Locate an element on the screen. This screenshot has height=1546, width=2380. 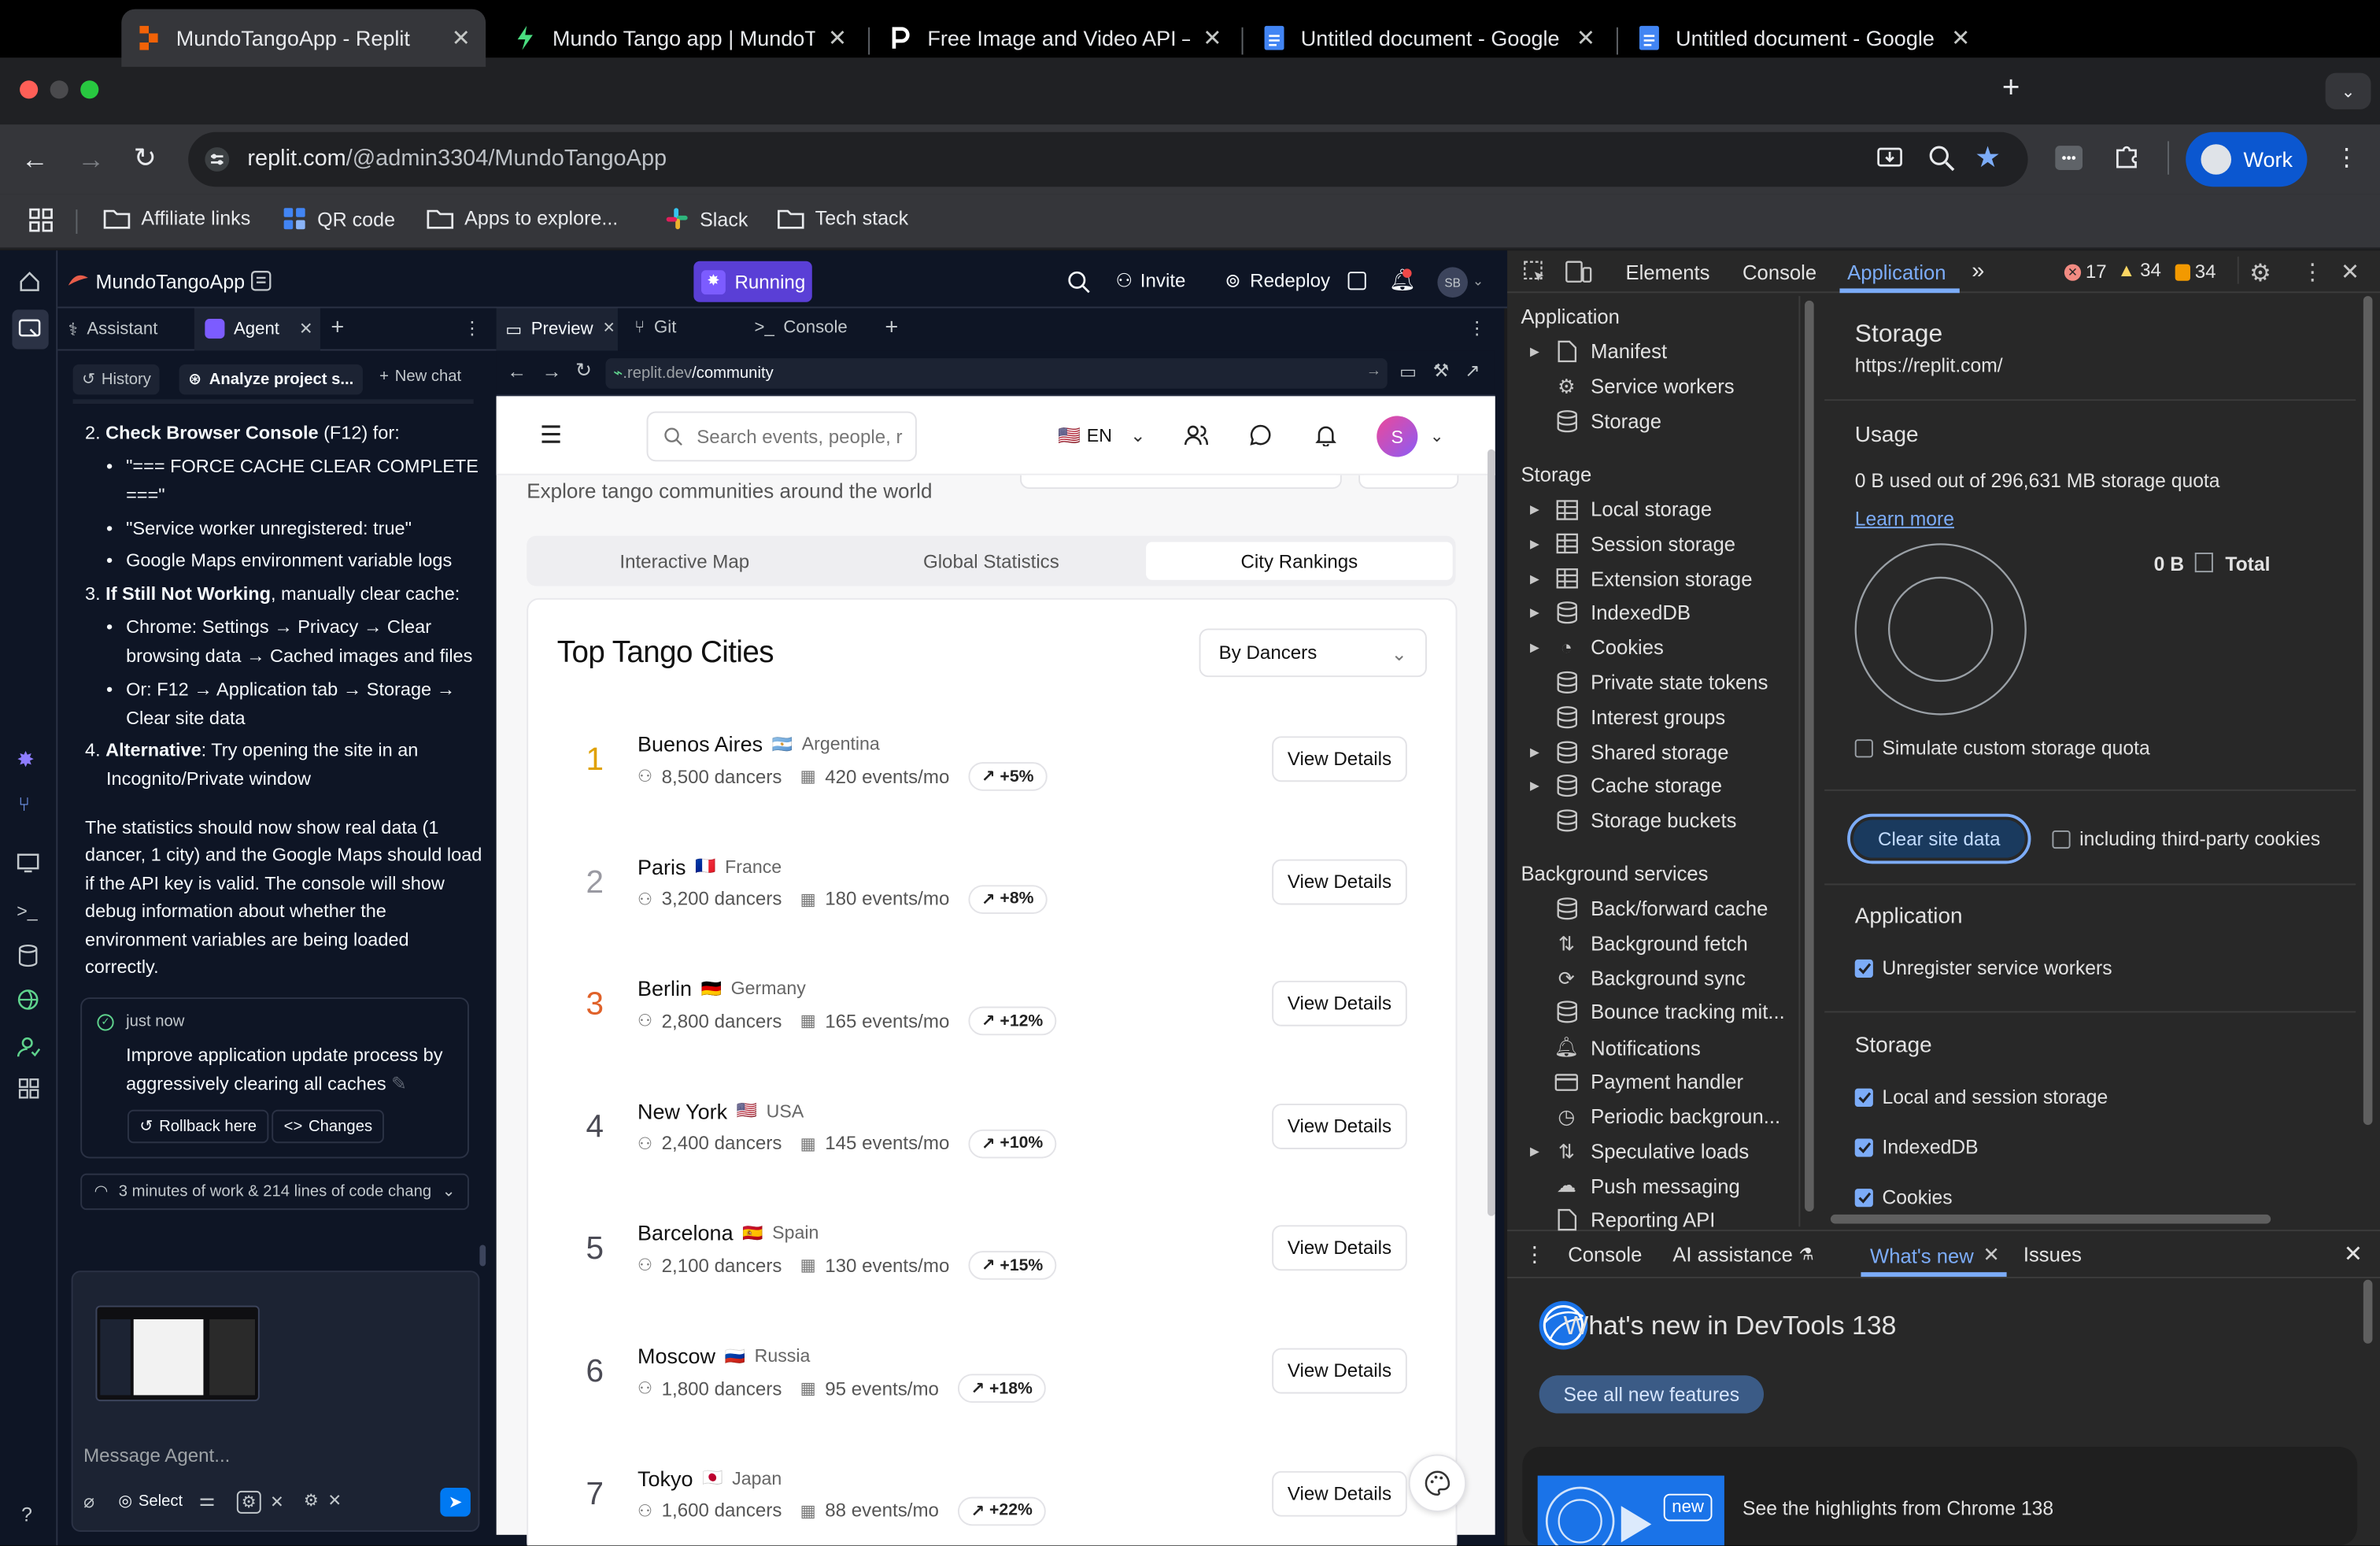
preview-reload-icon: ↻ is located at coordinates (583, 371).